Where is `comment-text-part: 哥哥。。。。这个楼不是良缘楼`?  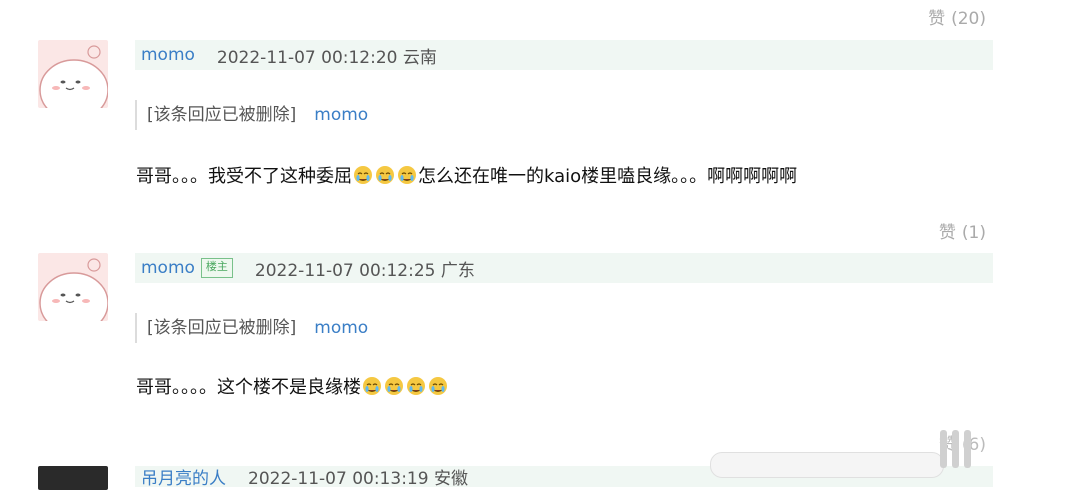
comment-text-part: 哥哥。。。。这个楼不是良缘楼 is located at coordinates (248, 387).